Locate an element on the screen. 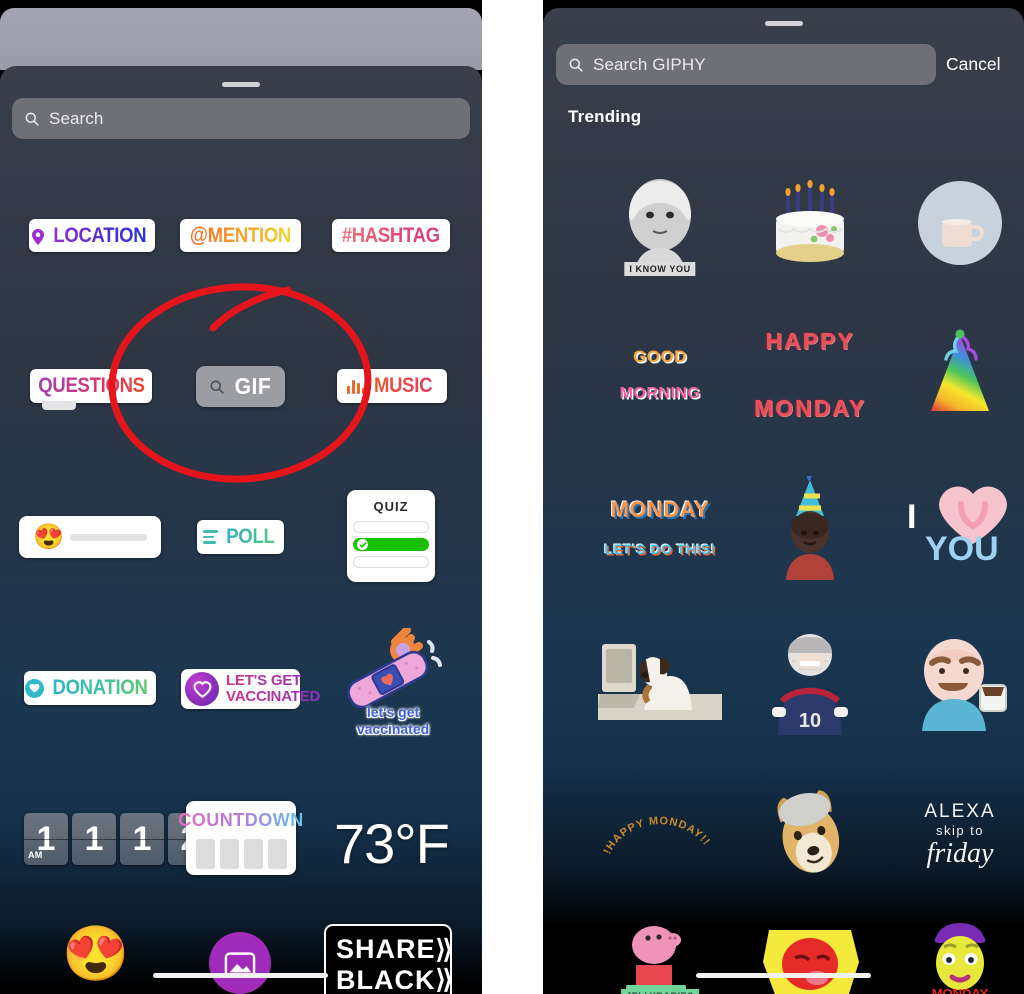  quiz-title: QUIZ is located at coordinates (391, 506).